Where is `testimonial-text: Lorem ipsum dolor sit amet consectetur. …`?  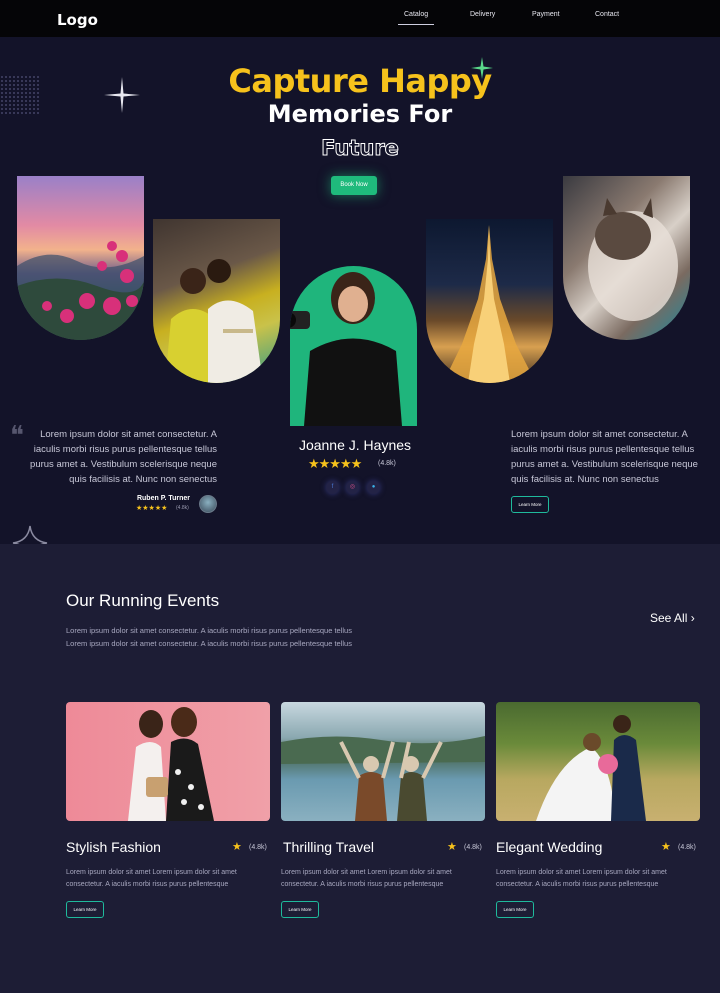 testimonial-text: Lorem ipsum dolor sit amet consectetur. … is located at coordinates (123, 457).